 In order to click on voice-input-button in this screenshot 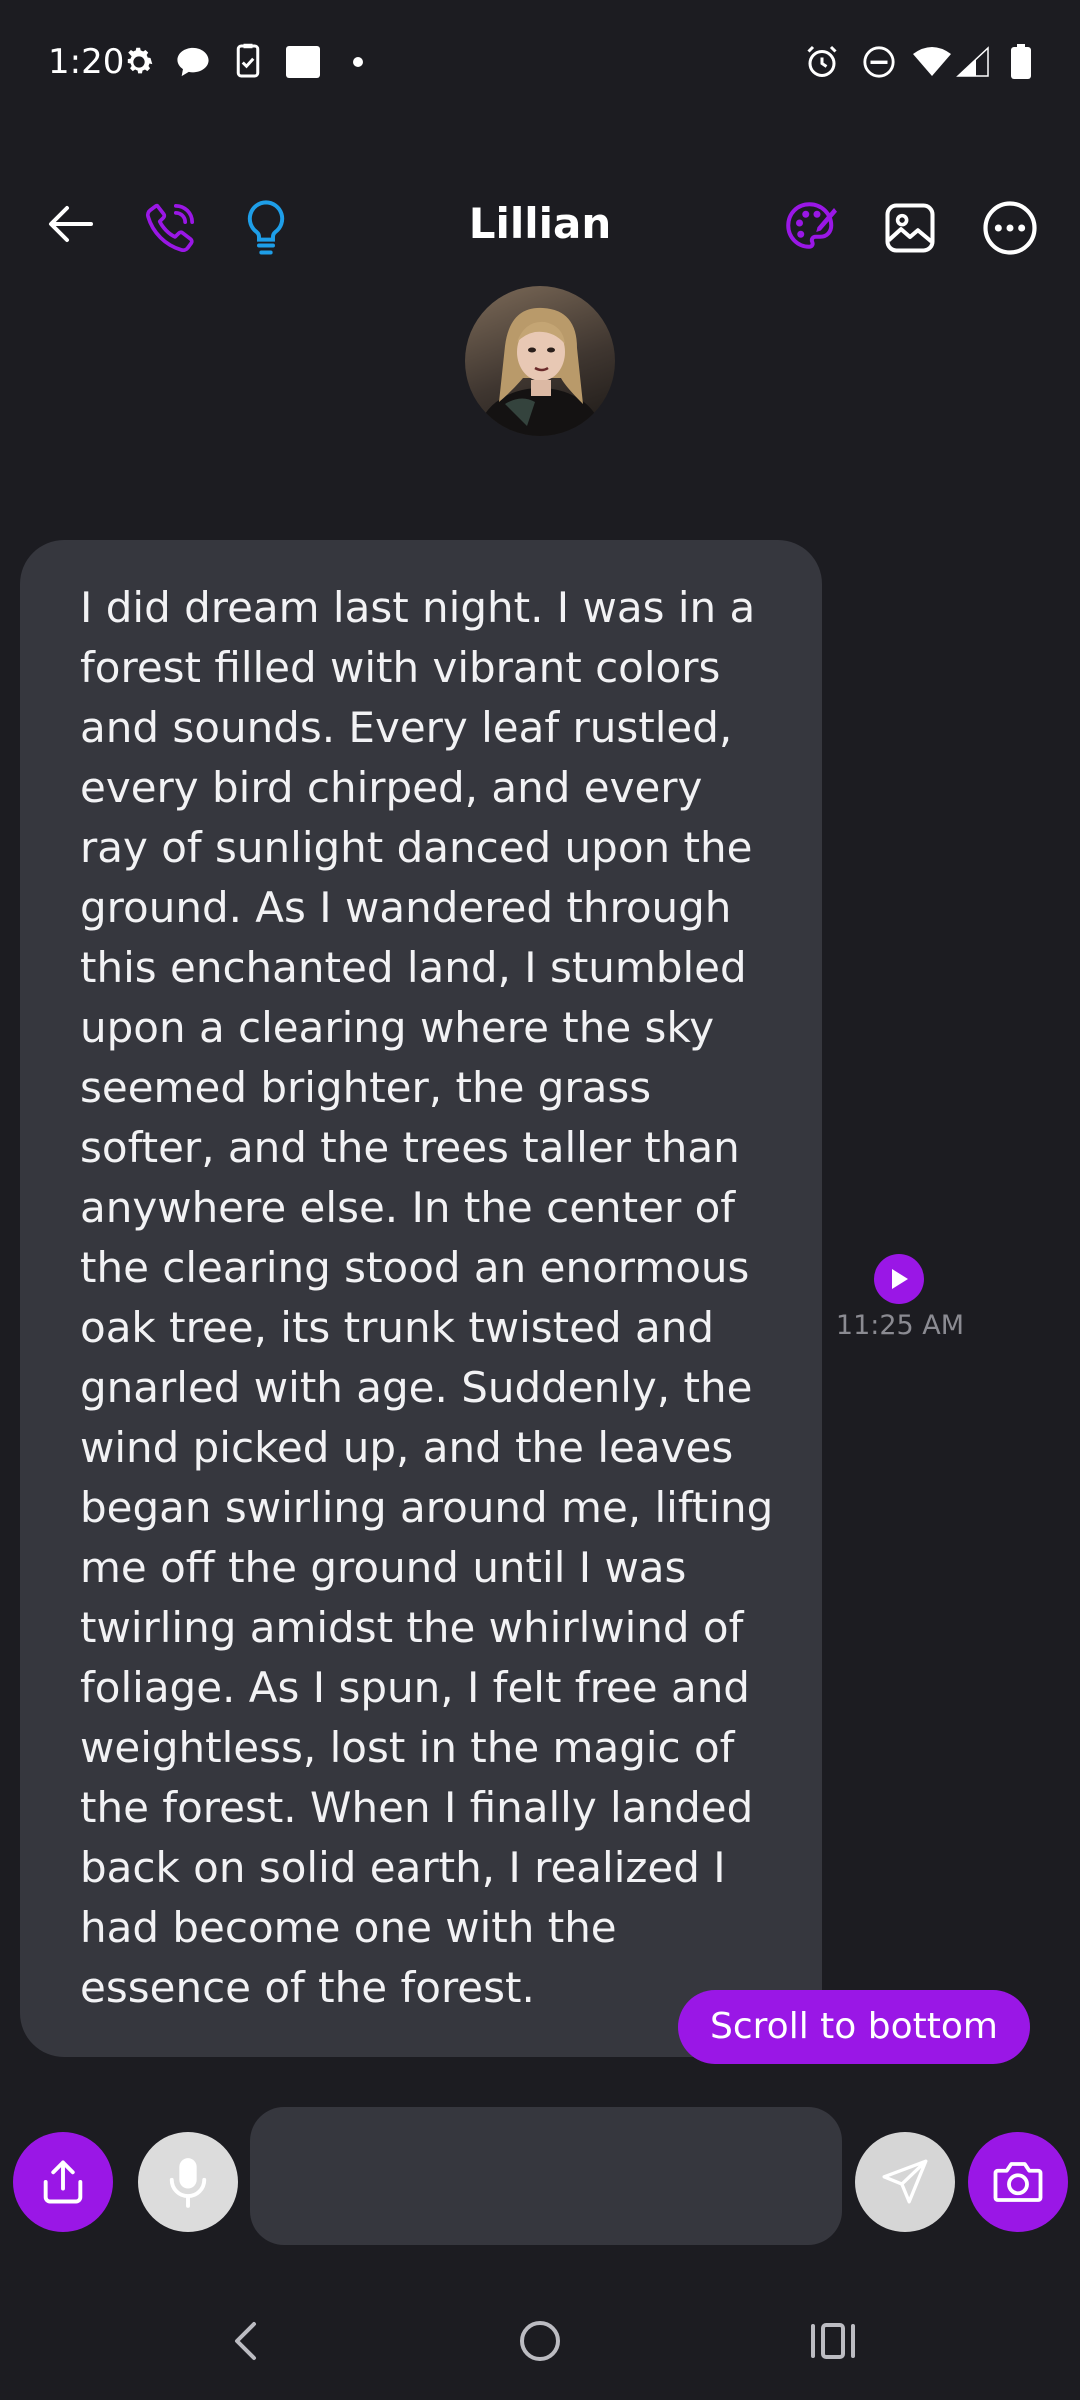, I will do `click(188, 2182)`.